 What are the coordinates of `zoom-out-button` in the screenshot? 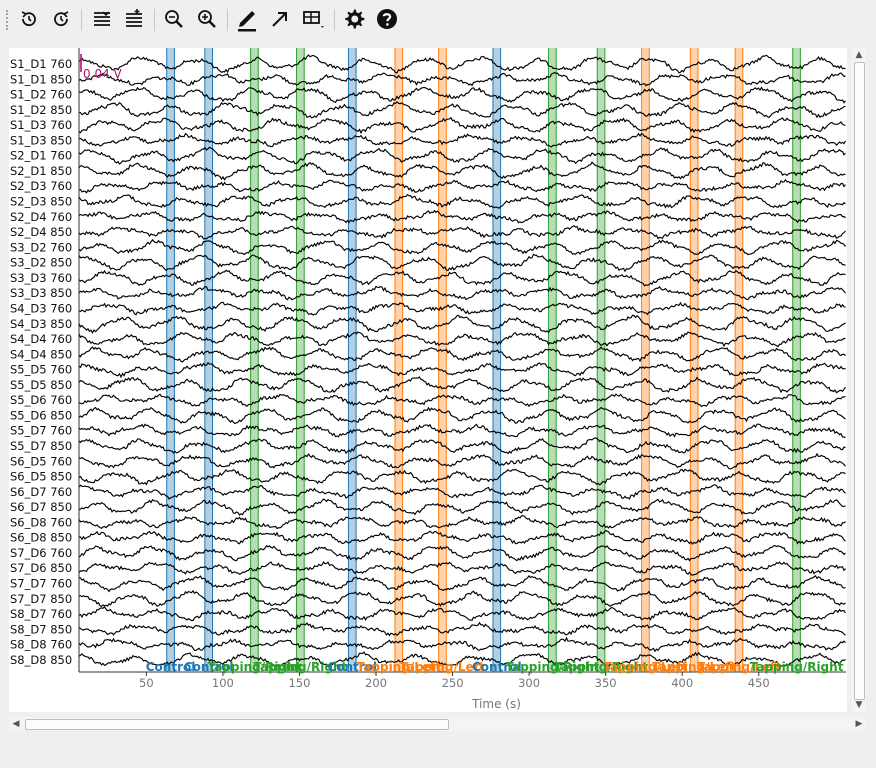 It's located at (174, 19).